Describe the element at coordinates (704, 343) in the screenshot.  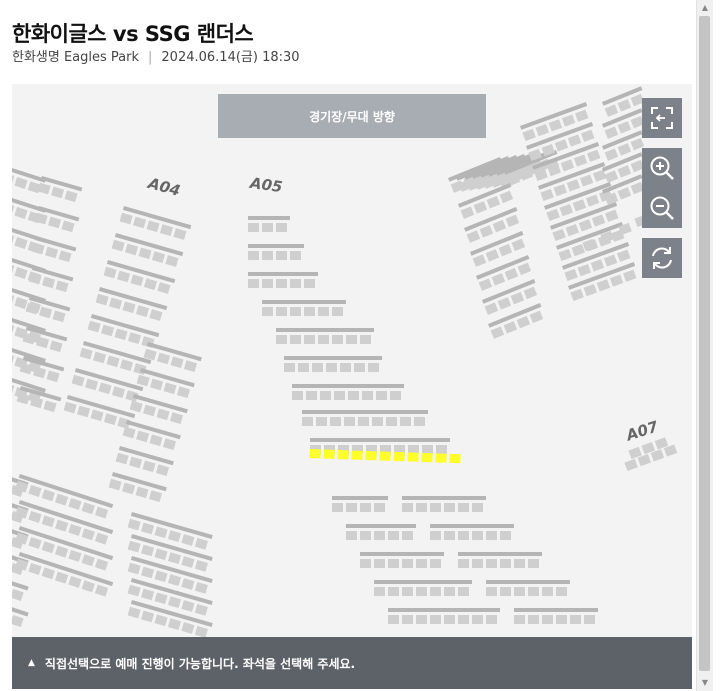
I see `scroll-thumb` at that location.